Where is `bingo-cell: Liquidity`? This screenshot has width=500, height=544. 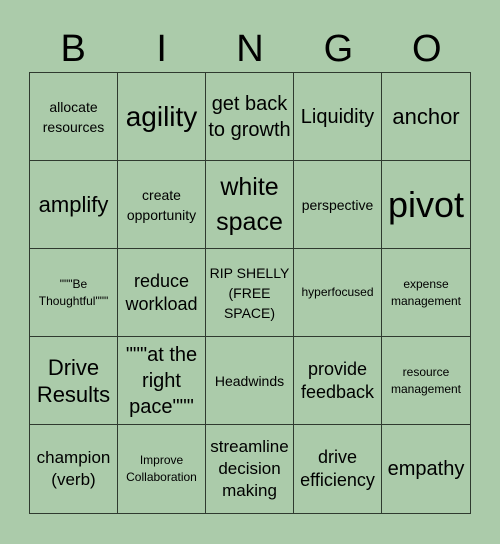 bingo-cell: Liquidity is located at coordinates (338, 117).